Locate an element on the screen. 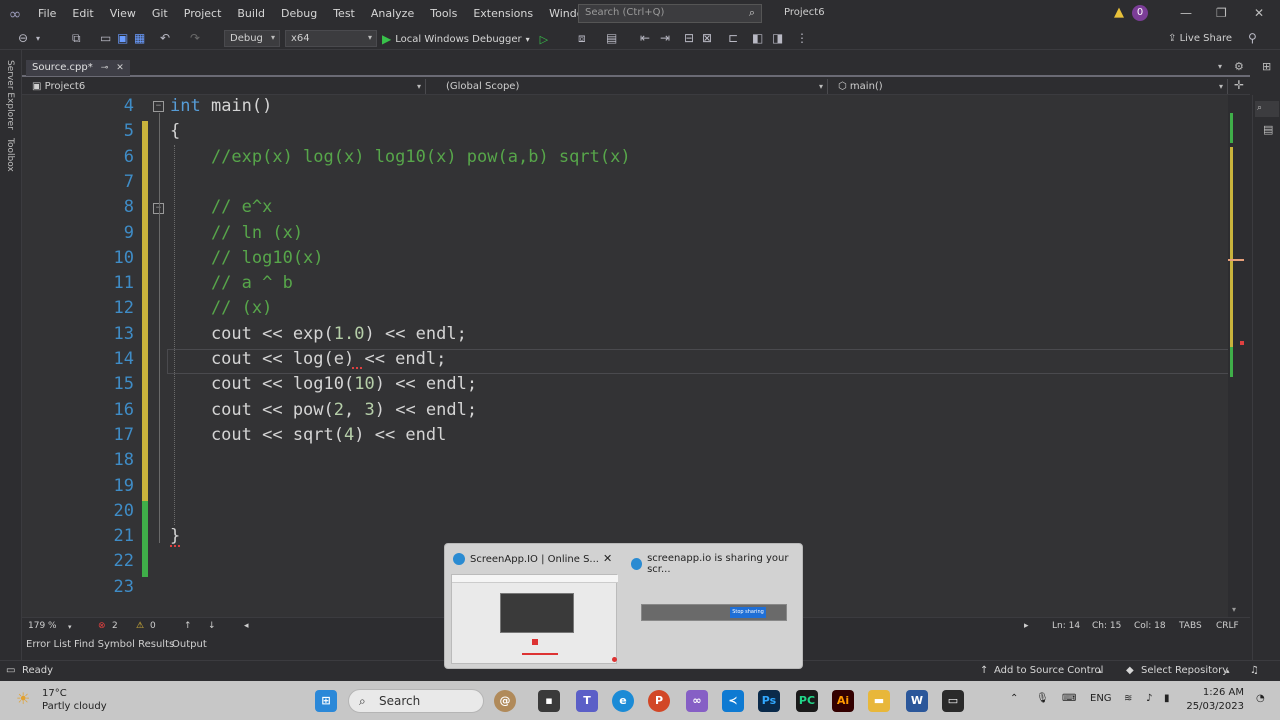  code-line: cout << log10(10) << endl; is located at coordinates (323, 384).